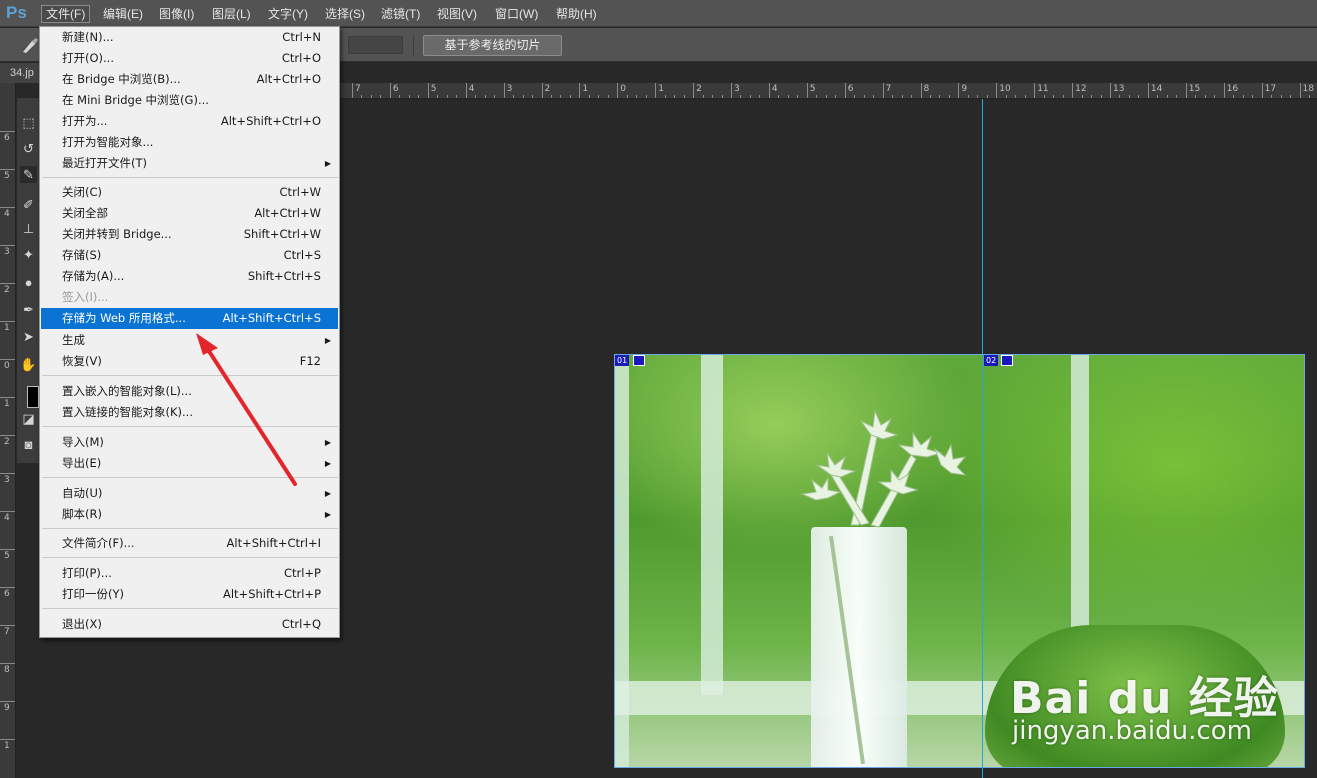 The width and height of the screenshot is (1317, 778). What do you see at coordinates (982, 438) in the screenshot?
I see `vertical-guide-line` at bounding box center [982, 438].